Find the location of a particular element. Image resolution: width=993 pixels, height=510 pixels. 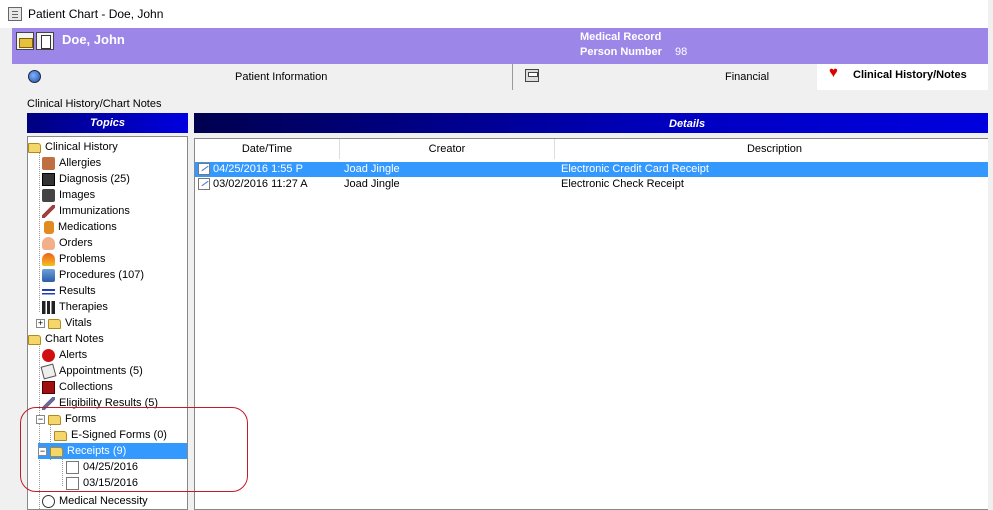

tree-item-procedures: Procedures (107) is located at coordinates (94, 275).